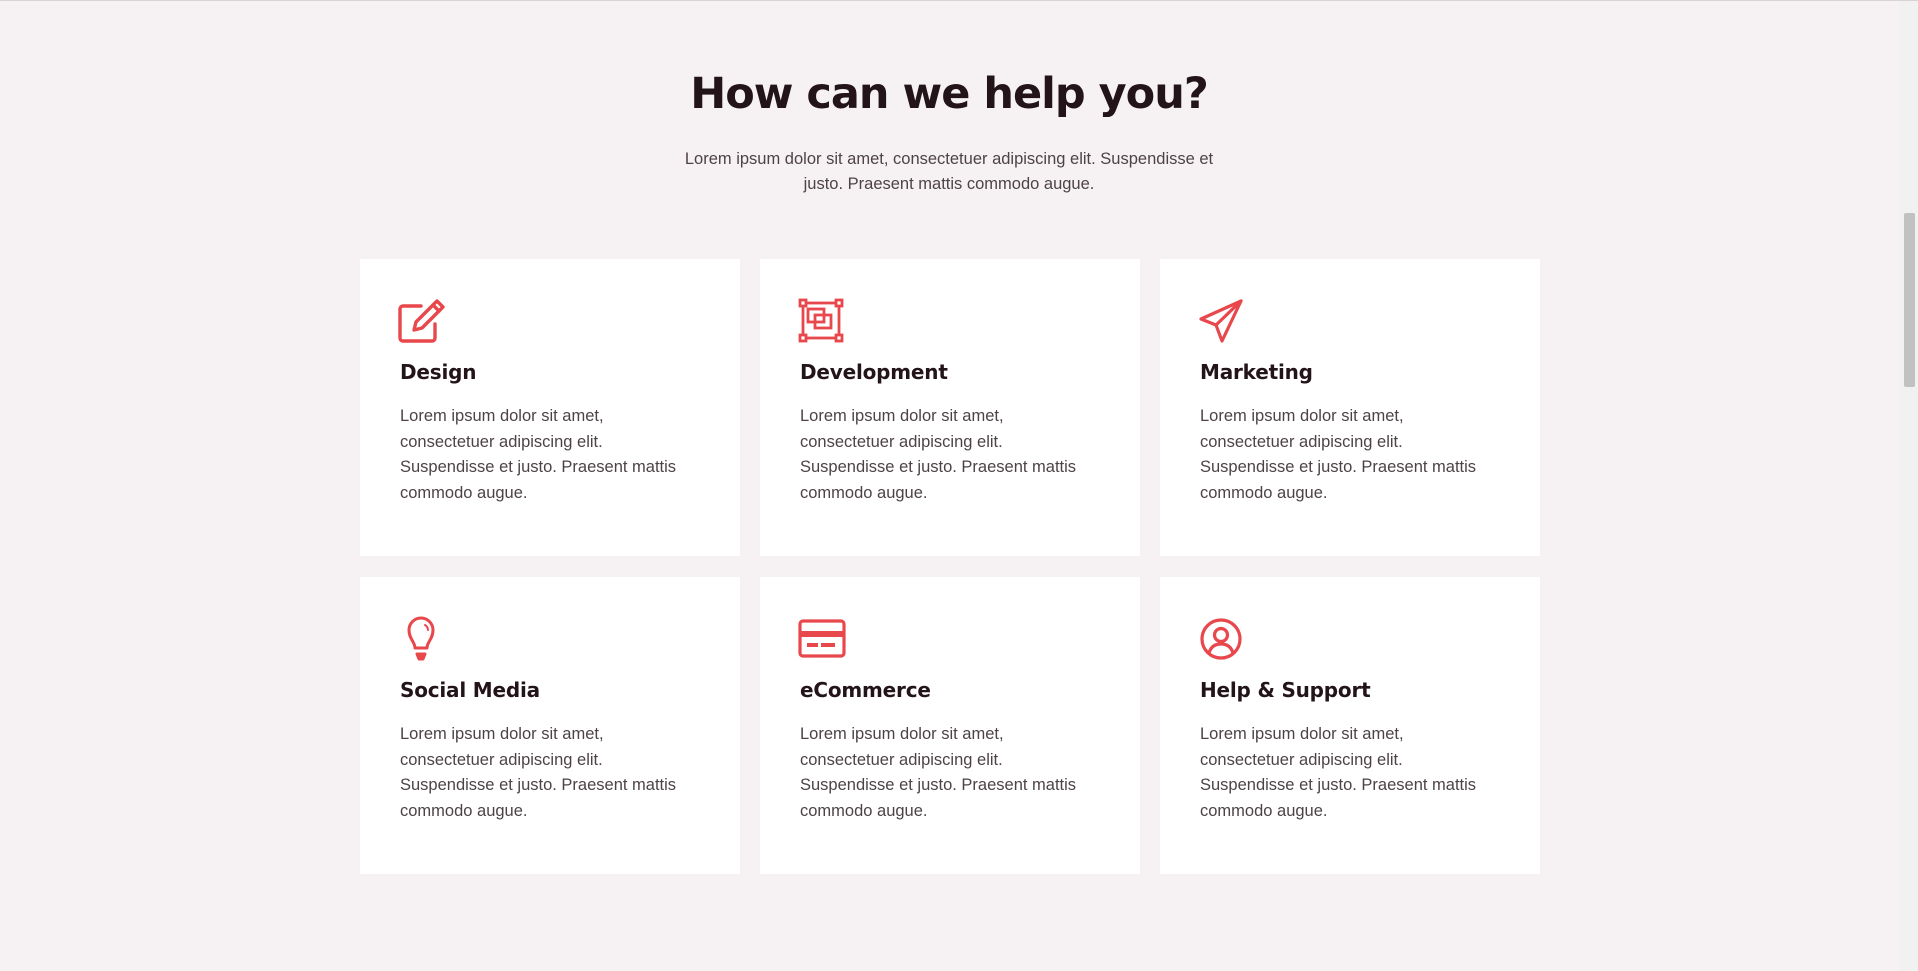 This screenshot has height=971, width=1918. Describe the element at coordinates (1222, 639) in the screenshot. I see `user-circle-icon` at that location.